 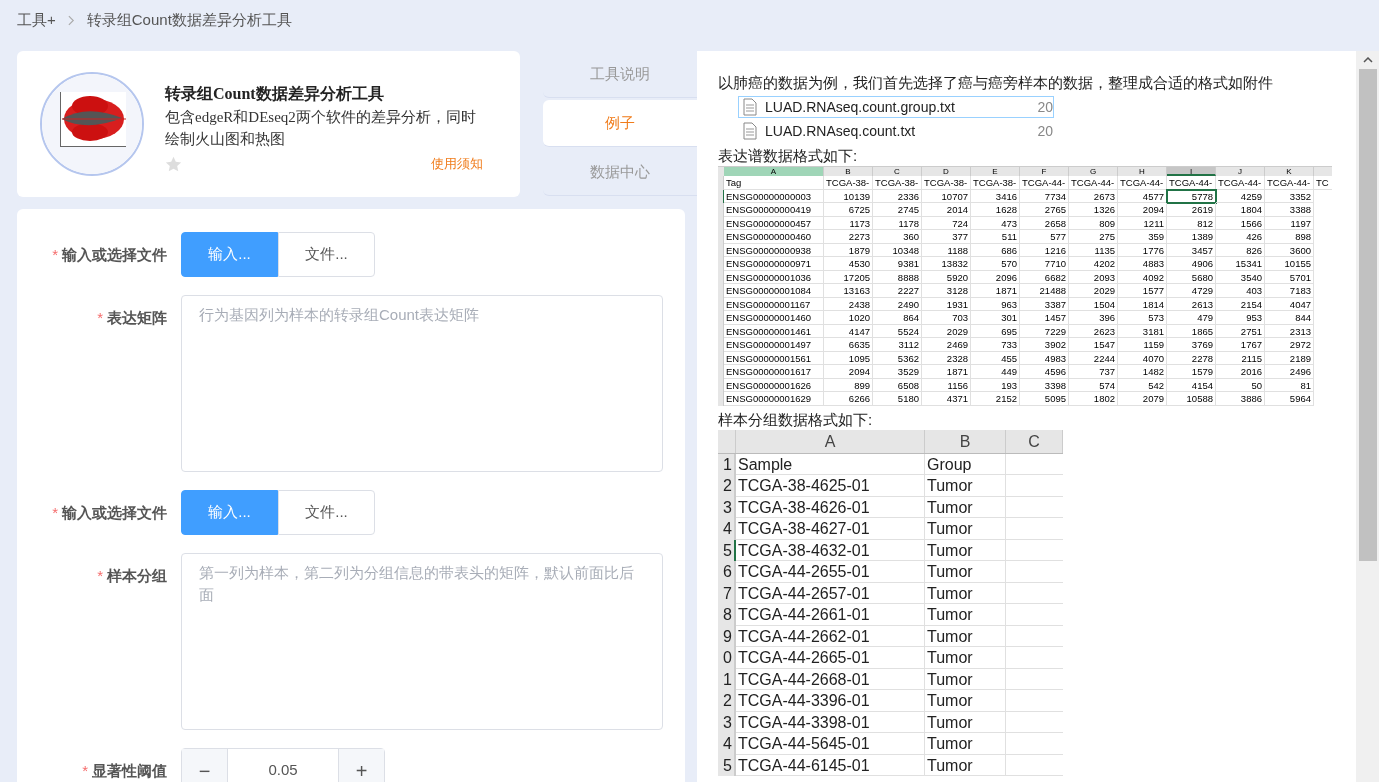 I want to click on sheet-cell: 1188, so click(x=946, y=250).